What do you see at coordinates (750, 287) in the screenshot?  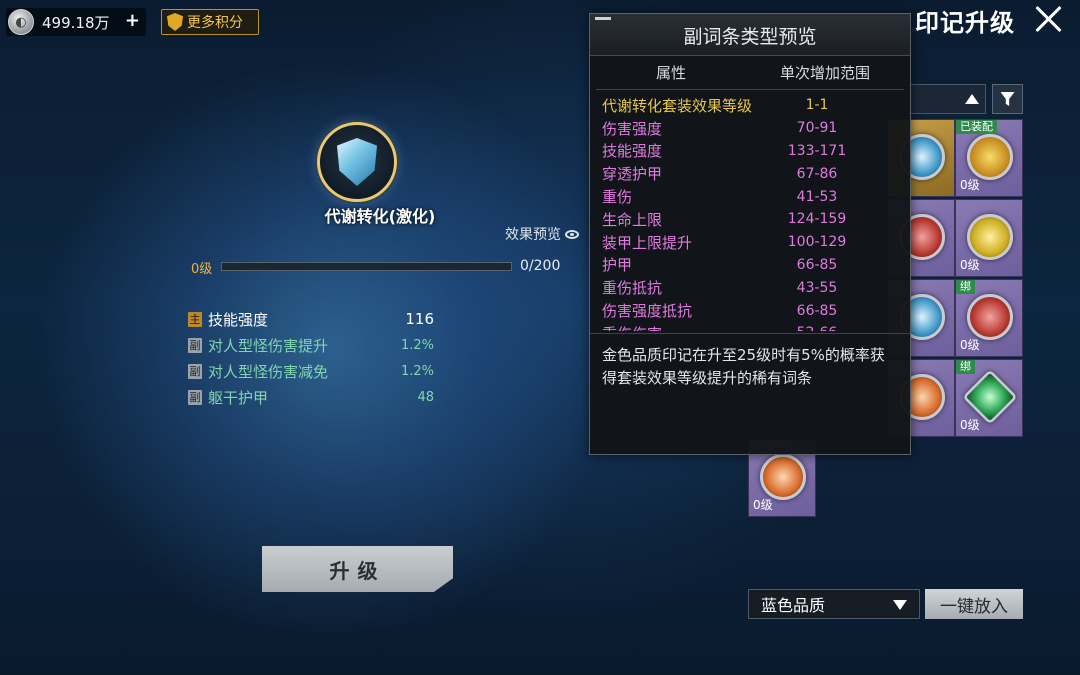 I see `affix-row: 重伤抵抗 43-55` at bounding box center [750, 287].